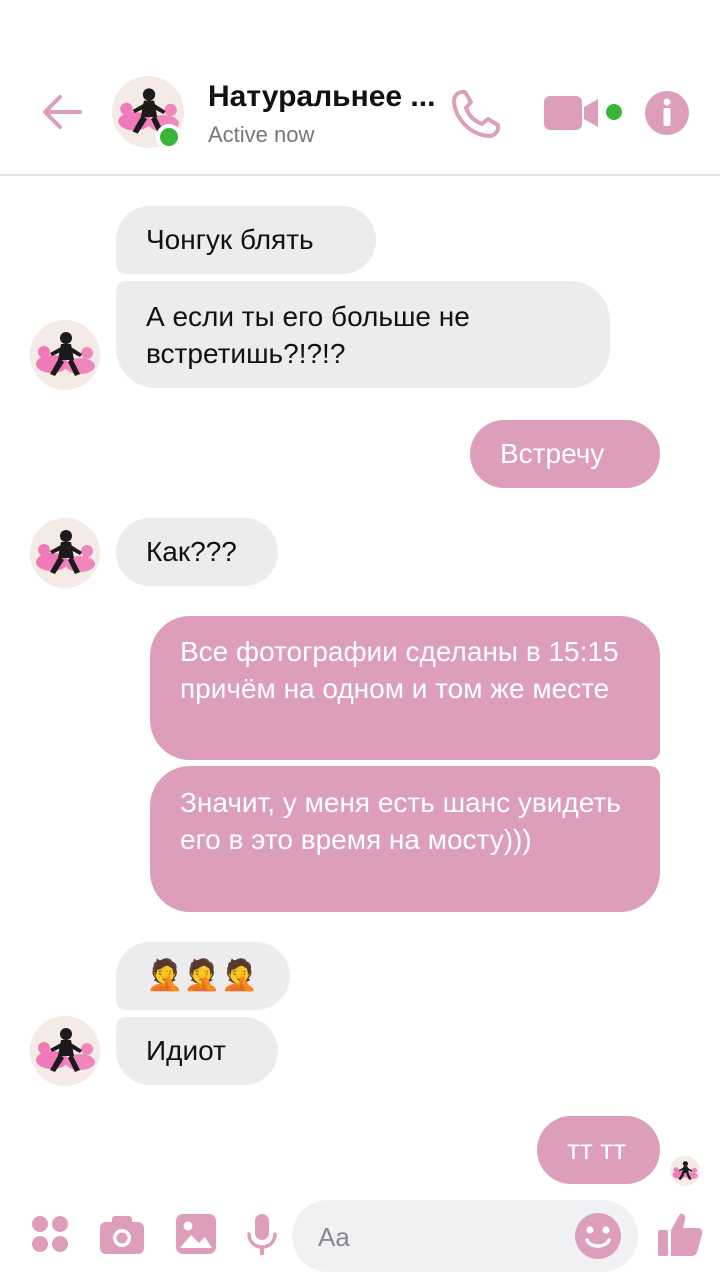  I want to click on message-incoming: А если ты его больше не встретишь?!?!?, so click(363, 334).